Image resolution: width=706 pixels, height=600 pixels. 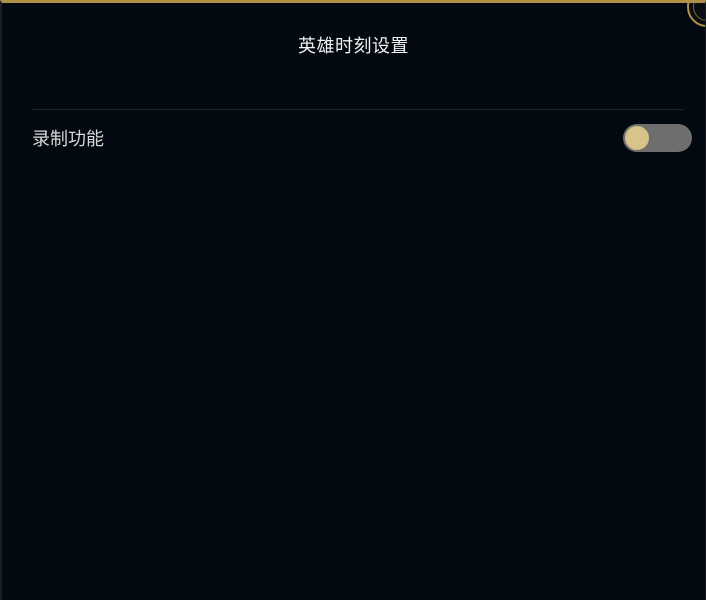 What do you see at coordinates (68, 139) in the screenshot?
I see `recording-label: 录制功能` at bounding box center [68, 139].